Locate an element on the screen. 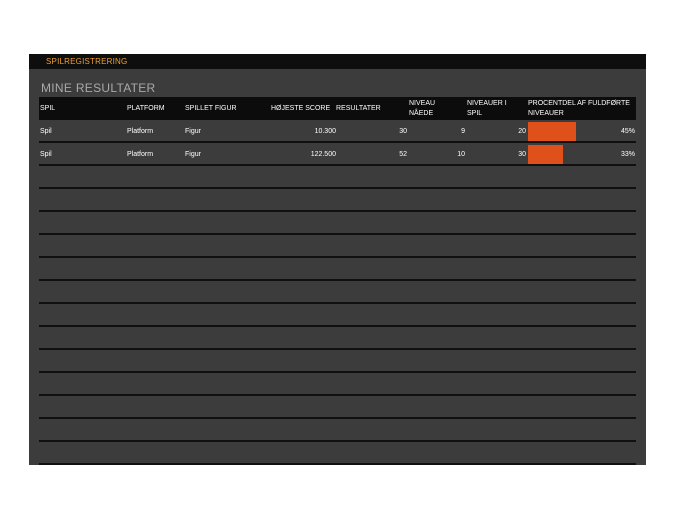  cell-procent: 33% is located at coordinates (628, 154).